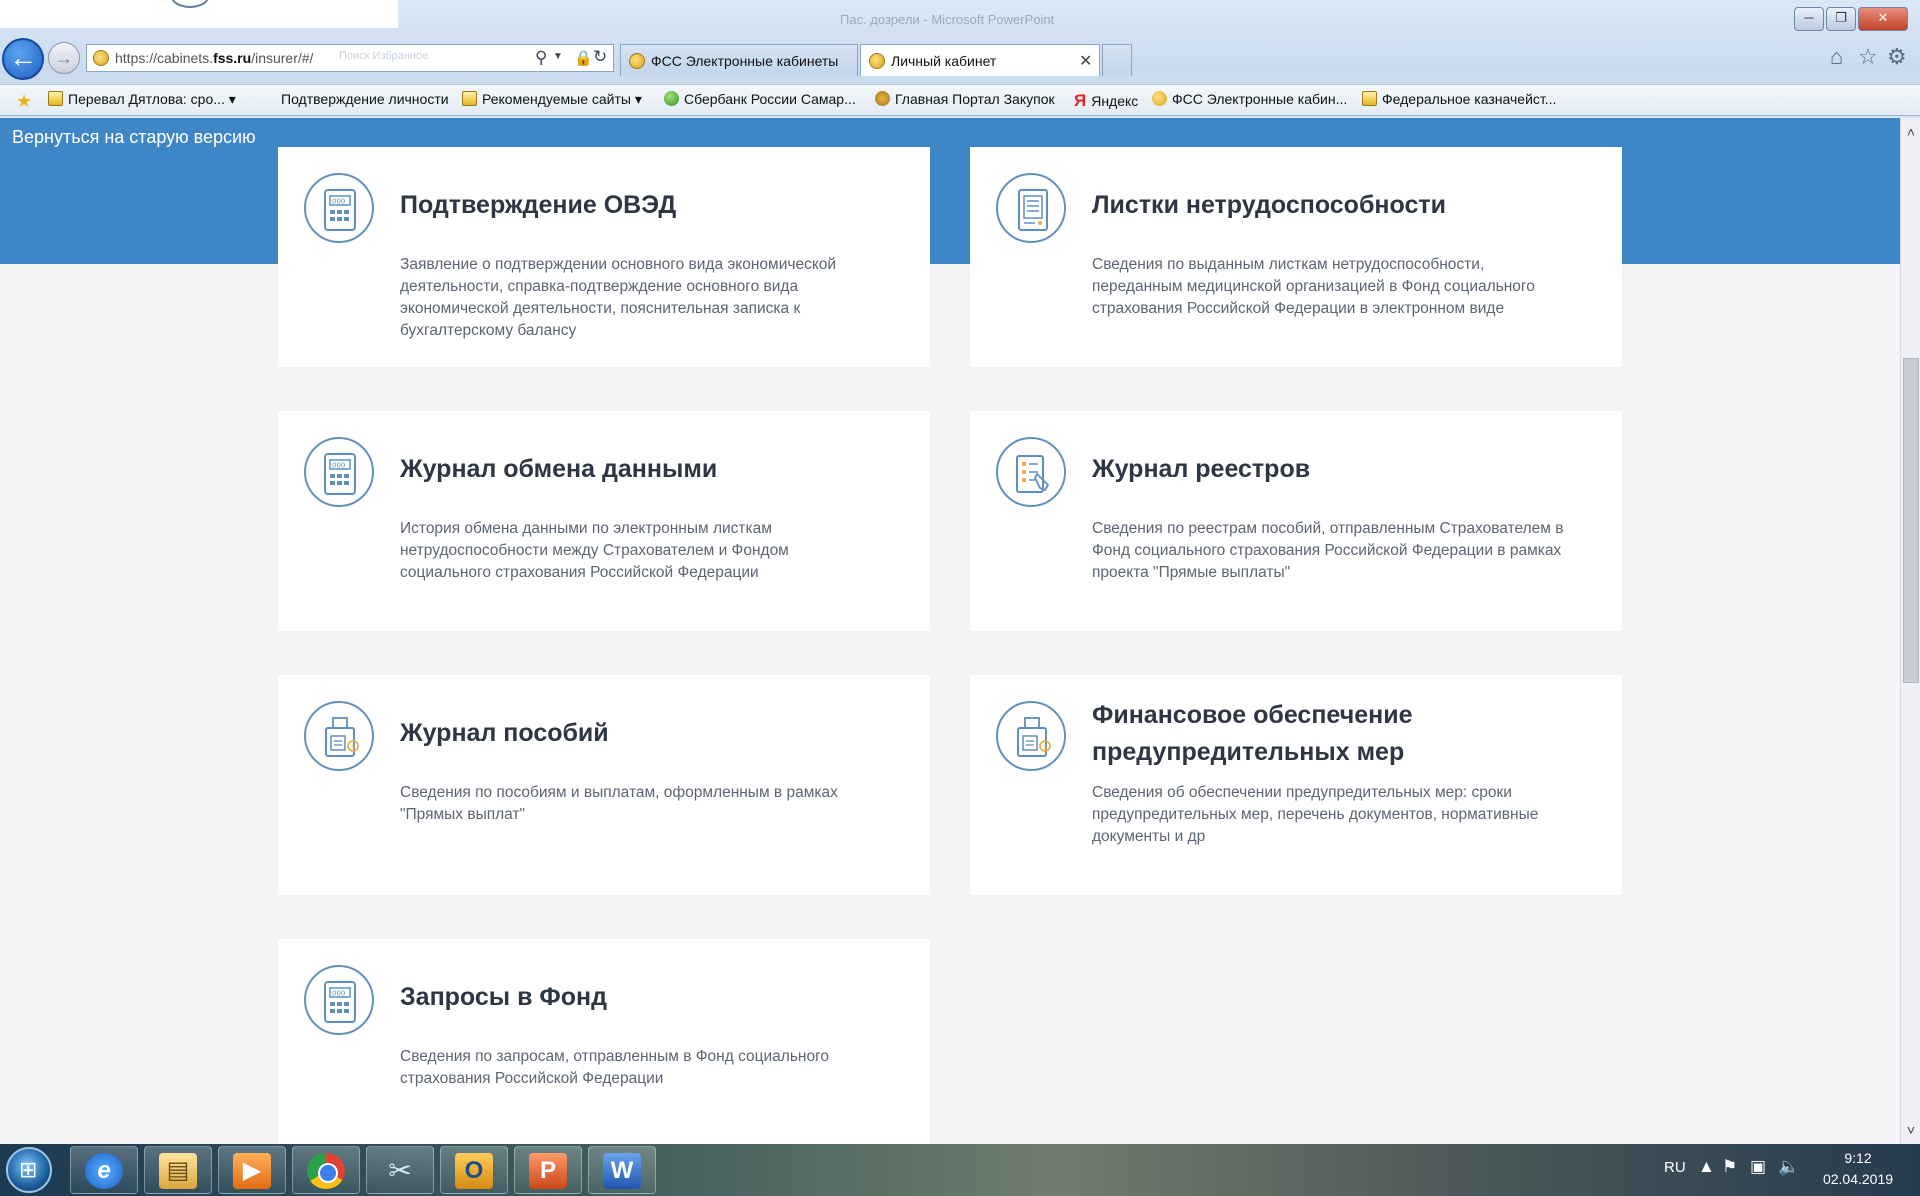  I want to click on fss-tab-icon, so click(877, 61).